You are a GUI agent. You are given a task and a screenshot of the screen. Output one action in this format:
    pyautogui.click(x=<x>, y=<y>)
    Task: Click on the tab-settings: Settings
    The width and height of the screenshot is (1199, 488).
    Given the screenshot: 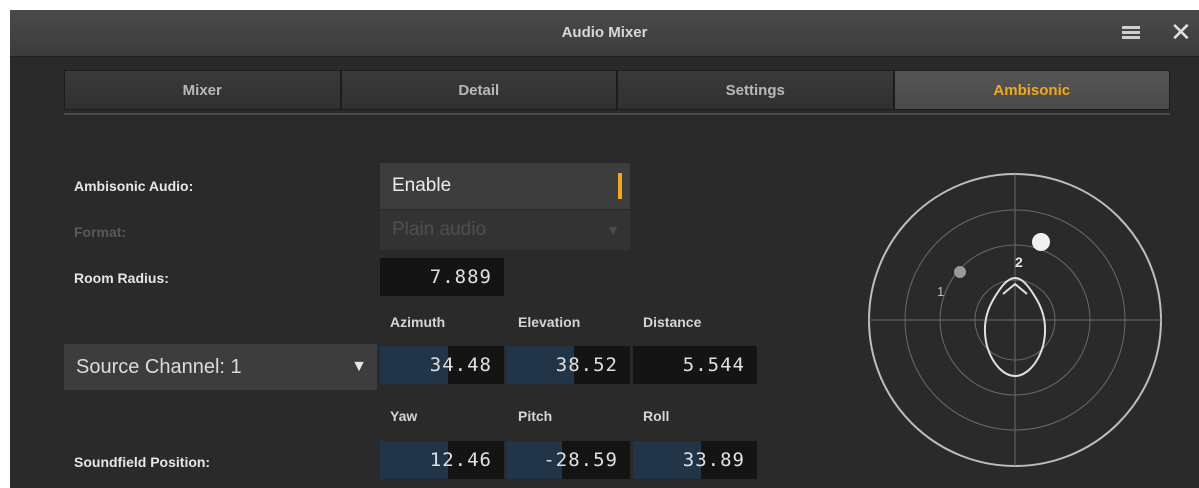 What is the action you would take?
    pyautogui.click(x=755, y=90)
    